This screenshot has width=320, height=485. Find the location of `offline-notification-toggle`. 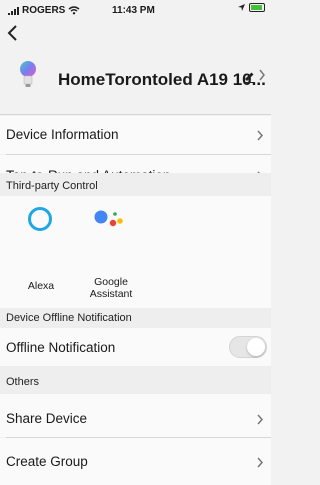

offline-notification-toggle is located at coordinates (248, 347).